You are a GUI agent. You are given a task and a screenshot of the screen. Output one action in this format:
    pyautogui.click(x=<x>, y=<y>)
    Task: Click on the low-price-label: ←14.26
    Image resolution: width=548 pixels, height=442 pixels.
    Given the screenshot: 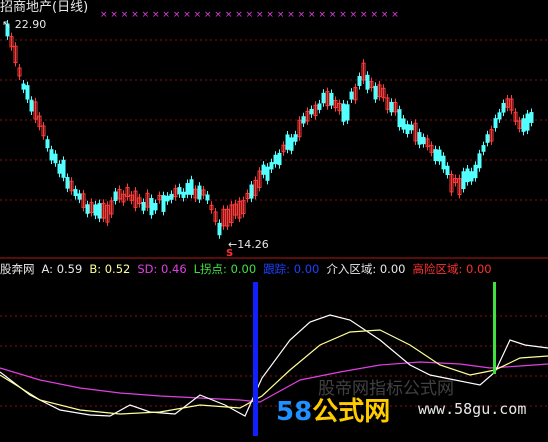 What is the action you would take?
    pyautogui.click(x=248, y=244)
    